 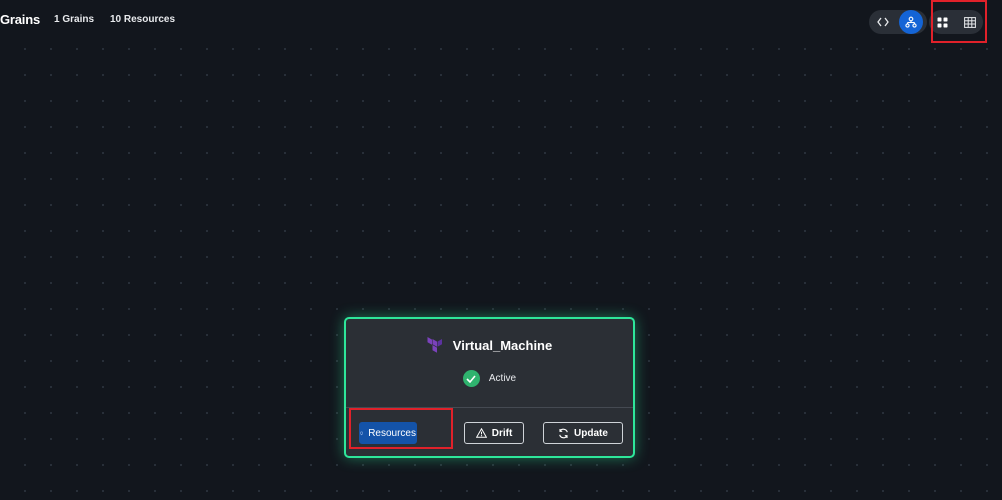 I want to click on grain-status: Active, so click(x=489, y=378).